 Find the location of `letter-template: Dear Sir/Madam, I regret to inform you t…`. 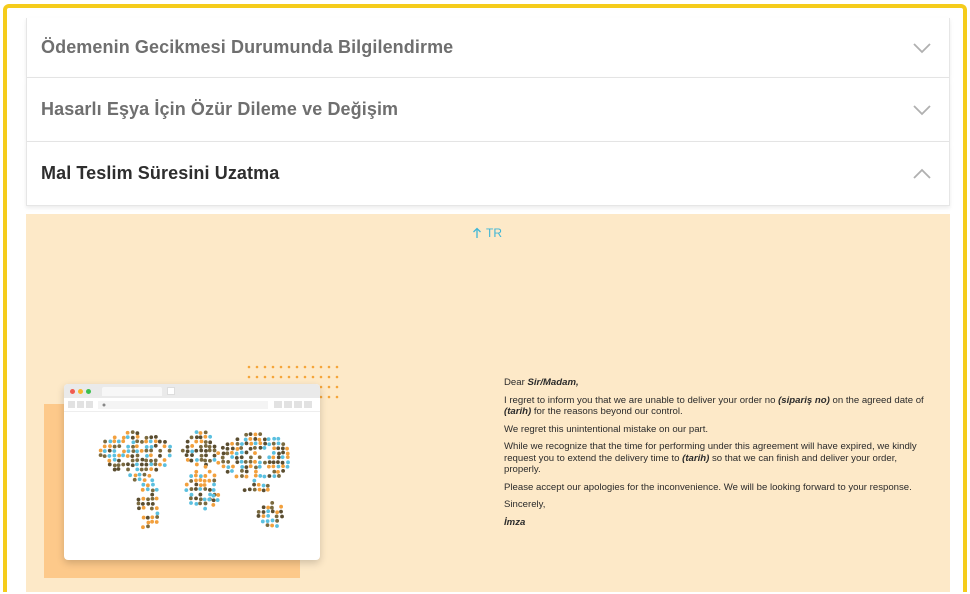

letter-template: Dear Sir/Madam, I regret to inform you t… is located at coordinates (714, 455).